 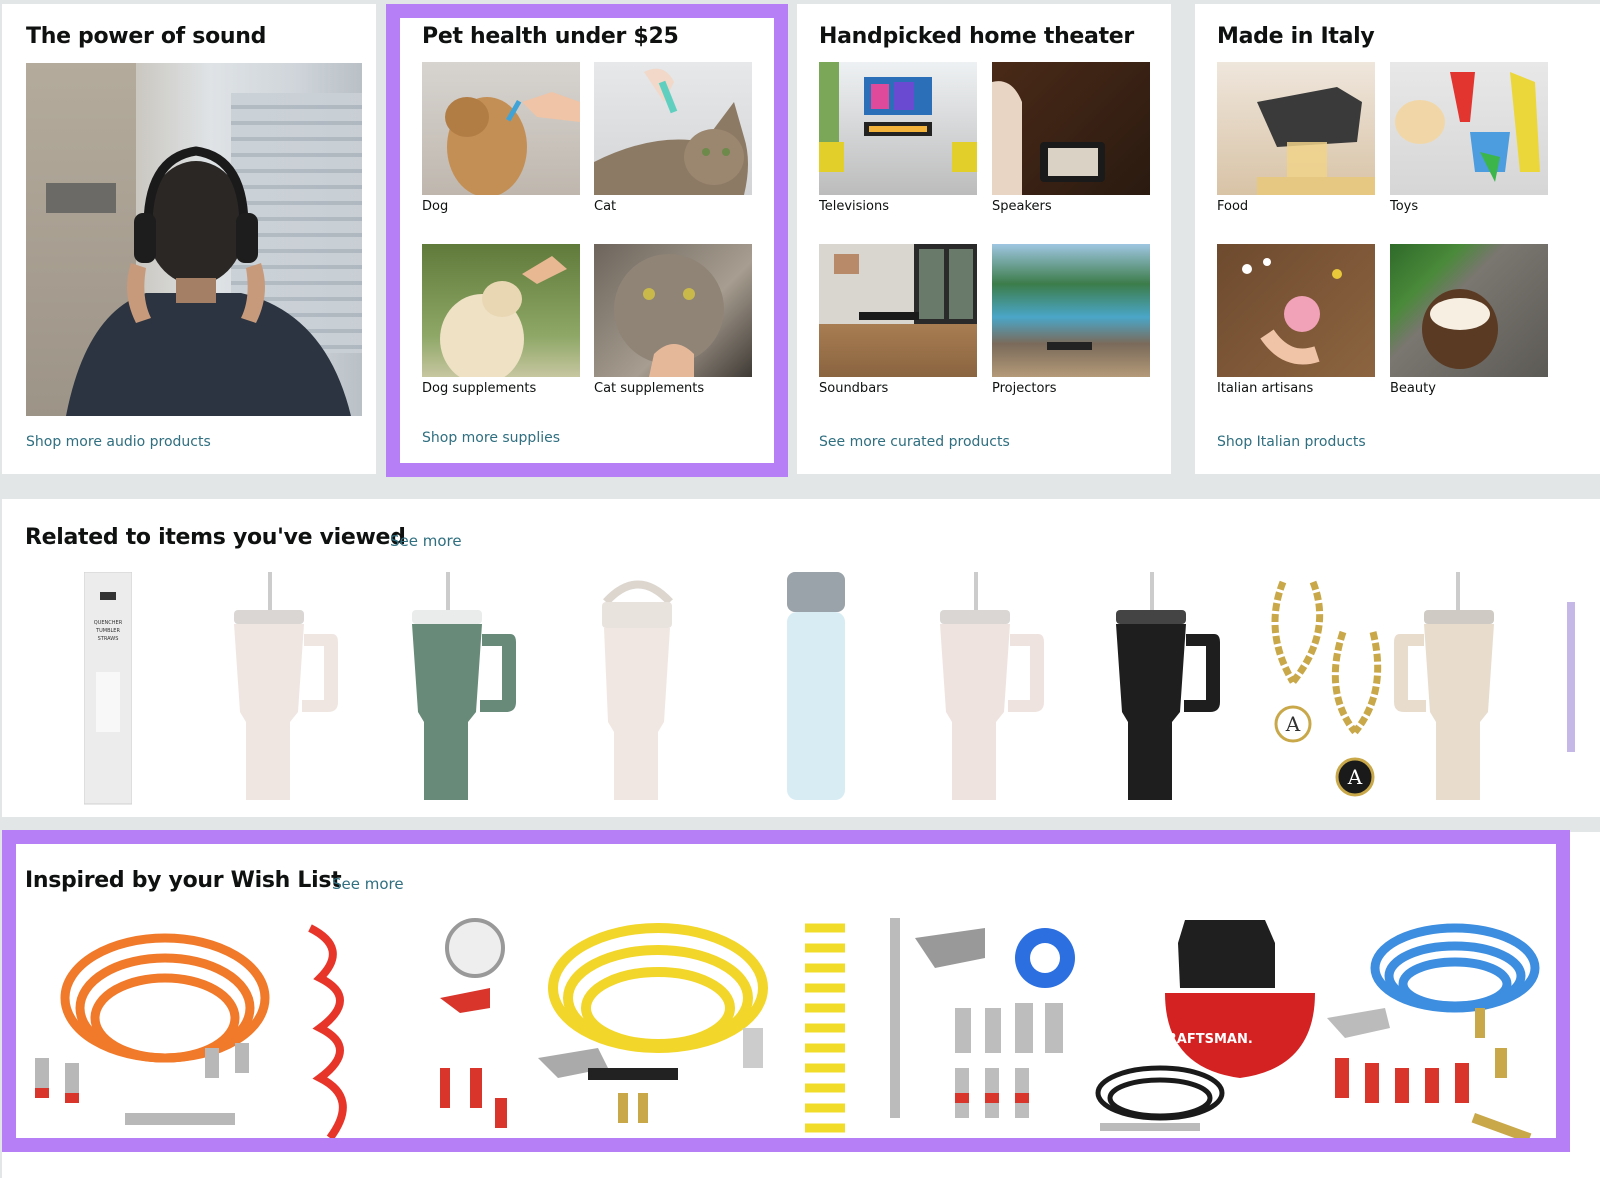 What do you see at coordinates (1024, 388) in the screenshot?
I see `tile-label: Projectors` at bounding box center [1024, 388].